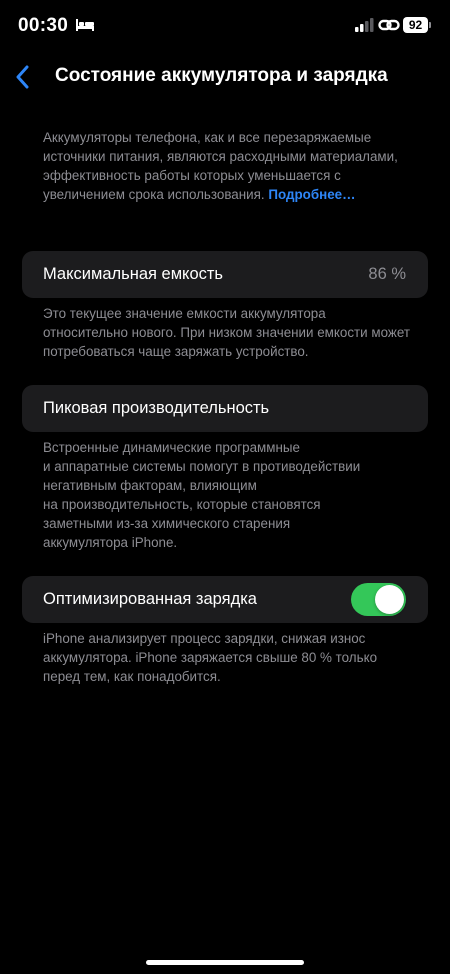  What do you see at coordinates (133, 274) in the screenshot?
I see `max-capacity-label: Максимальная емкость` at bounding box center [133, 274].